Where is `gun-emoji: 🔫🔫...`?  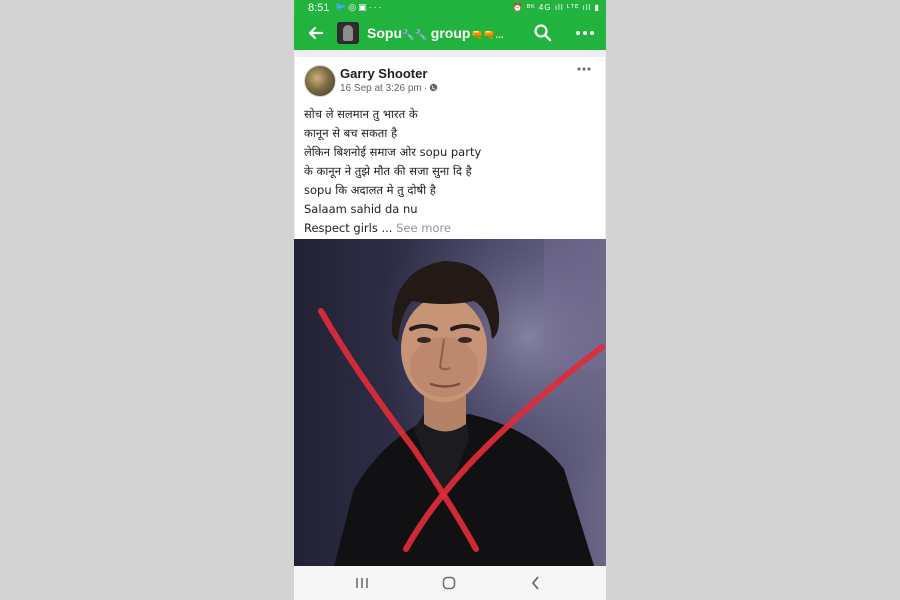 gun-emoji: 🔫🔫... is located at coordinates (487, 35).